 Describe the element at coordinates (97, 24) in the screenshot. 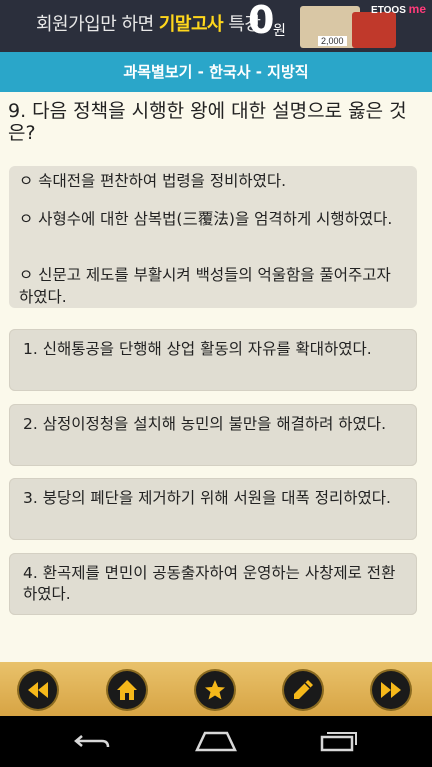

I see `ad-text-before: 회원가입만 하면` at that location.